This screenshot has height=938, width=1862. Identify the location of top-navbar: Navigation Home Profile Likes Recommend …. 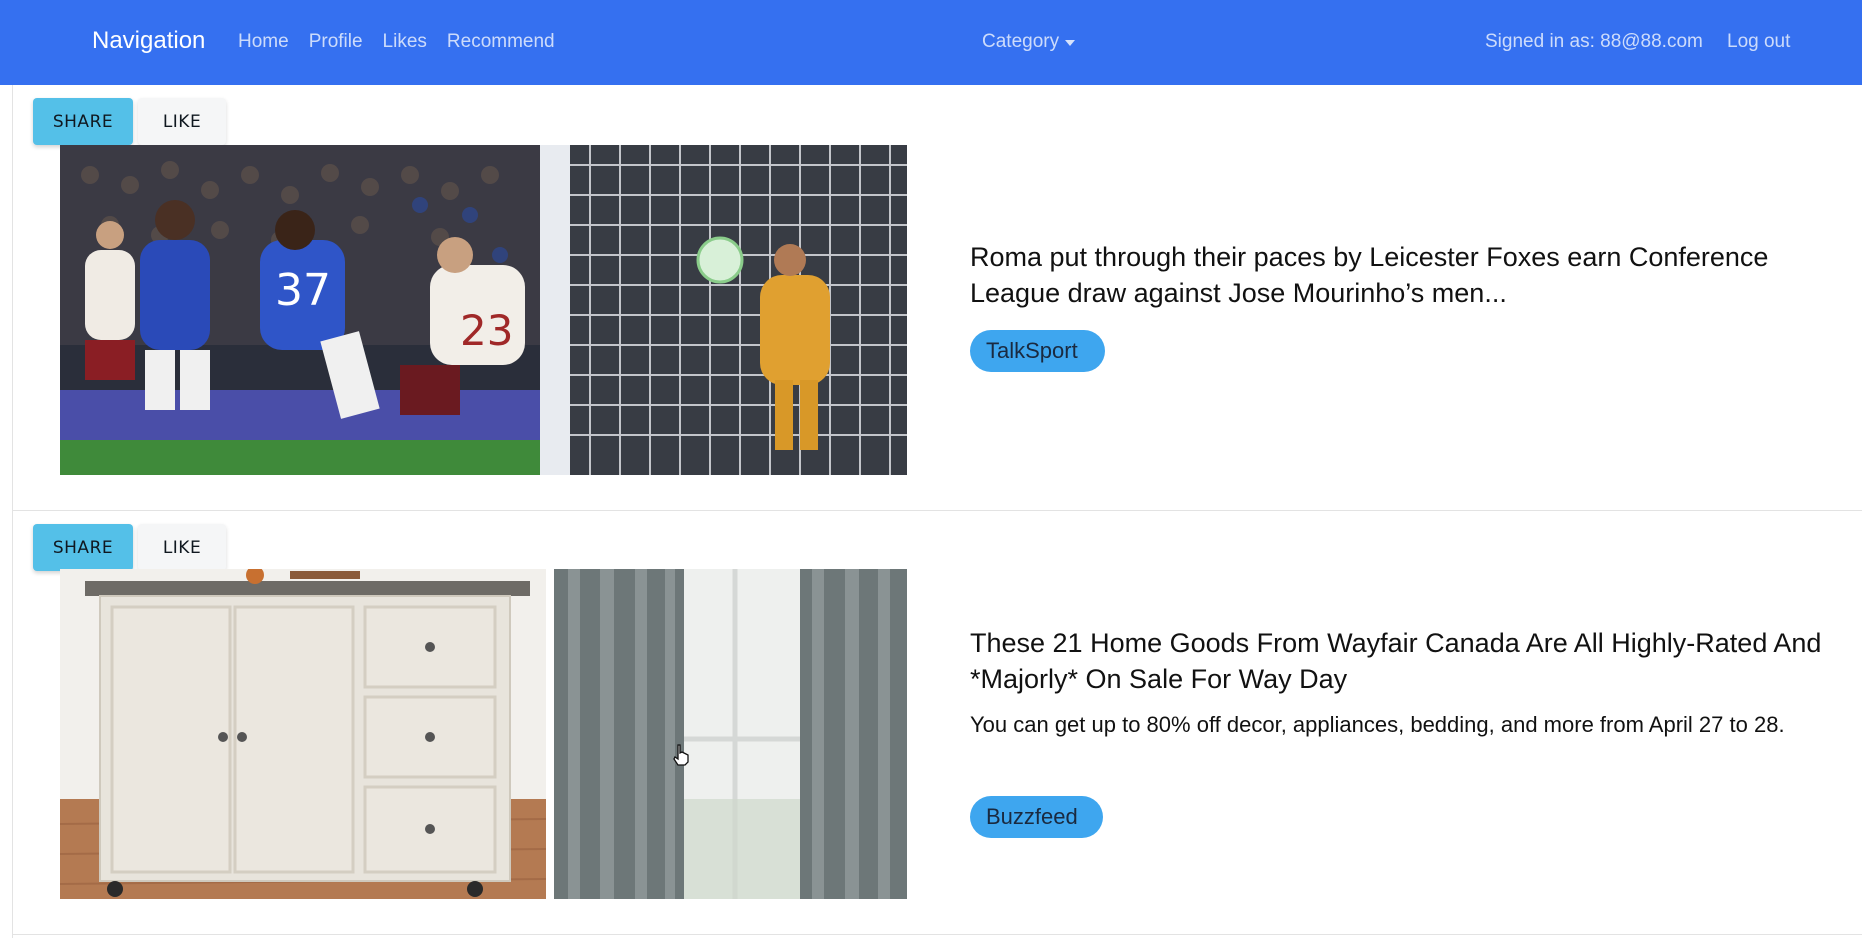
(931, 42).